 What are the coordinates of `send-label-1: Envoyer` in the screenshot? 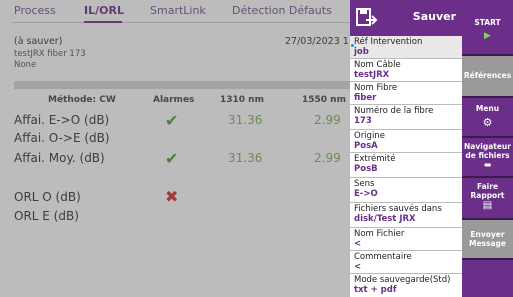 It's located at (487, 234).